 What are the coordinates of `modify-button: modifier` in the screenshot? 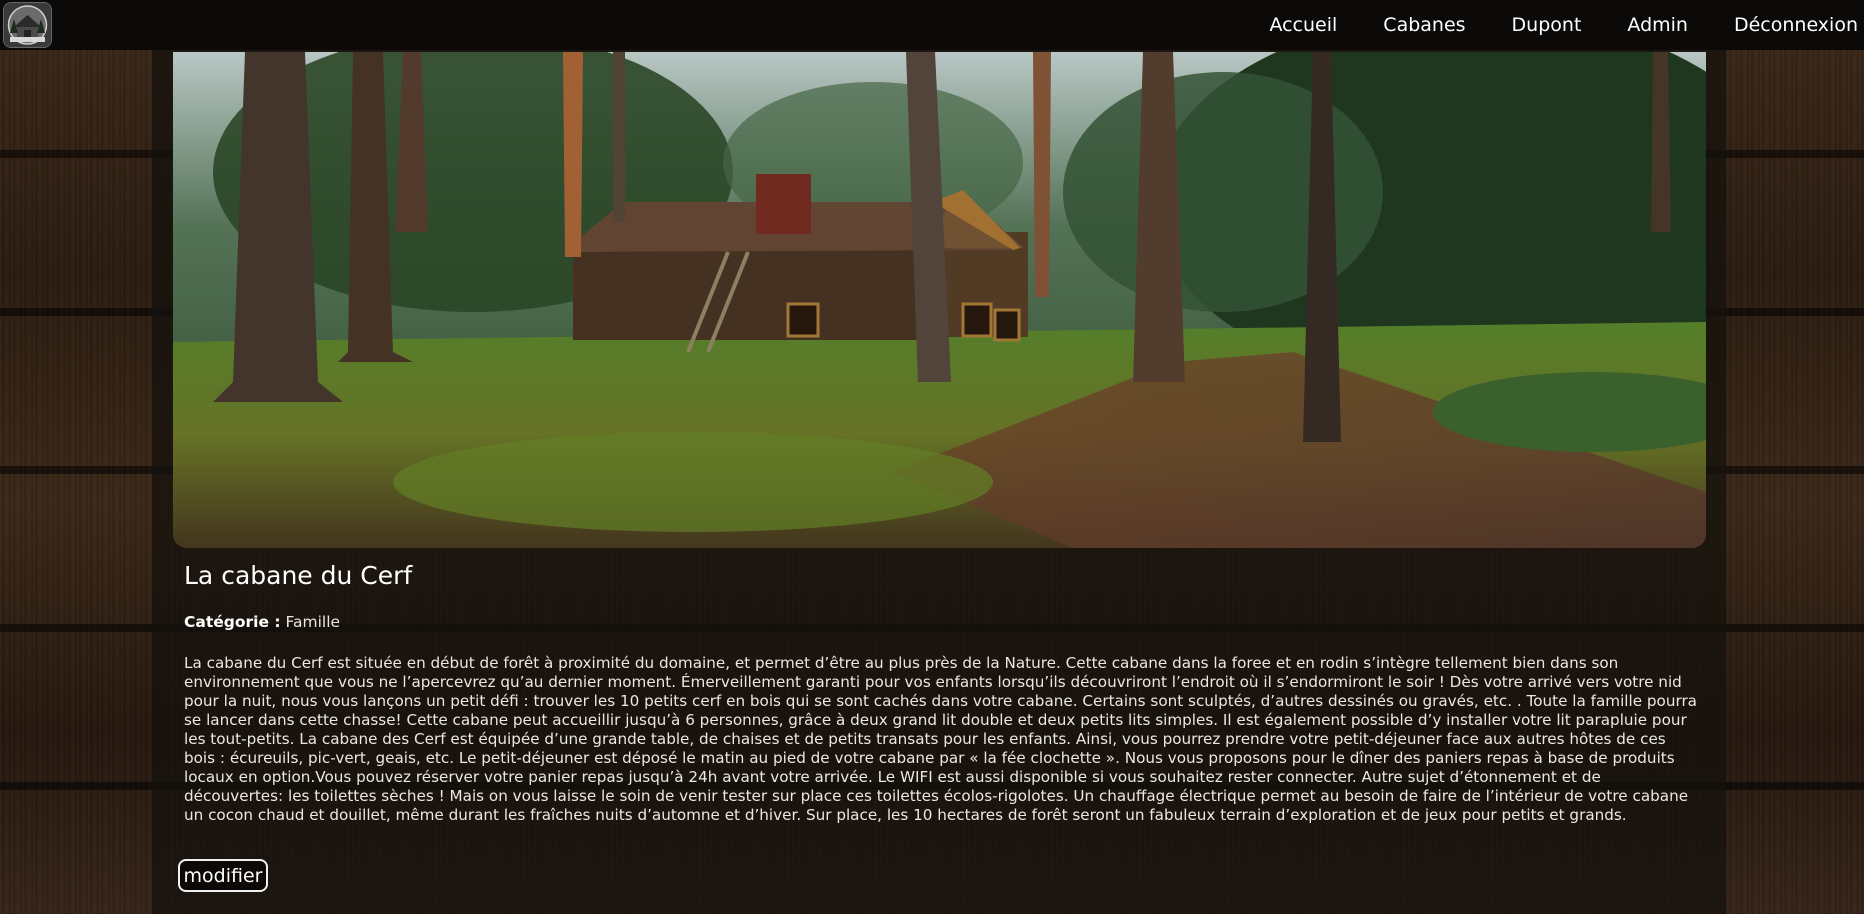 It's located at (223, 875).